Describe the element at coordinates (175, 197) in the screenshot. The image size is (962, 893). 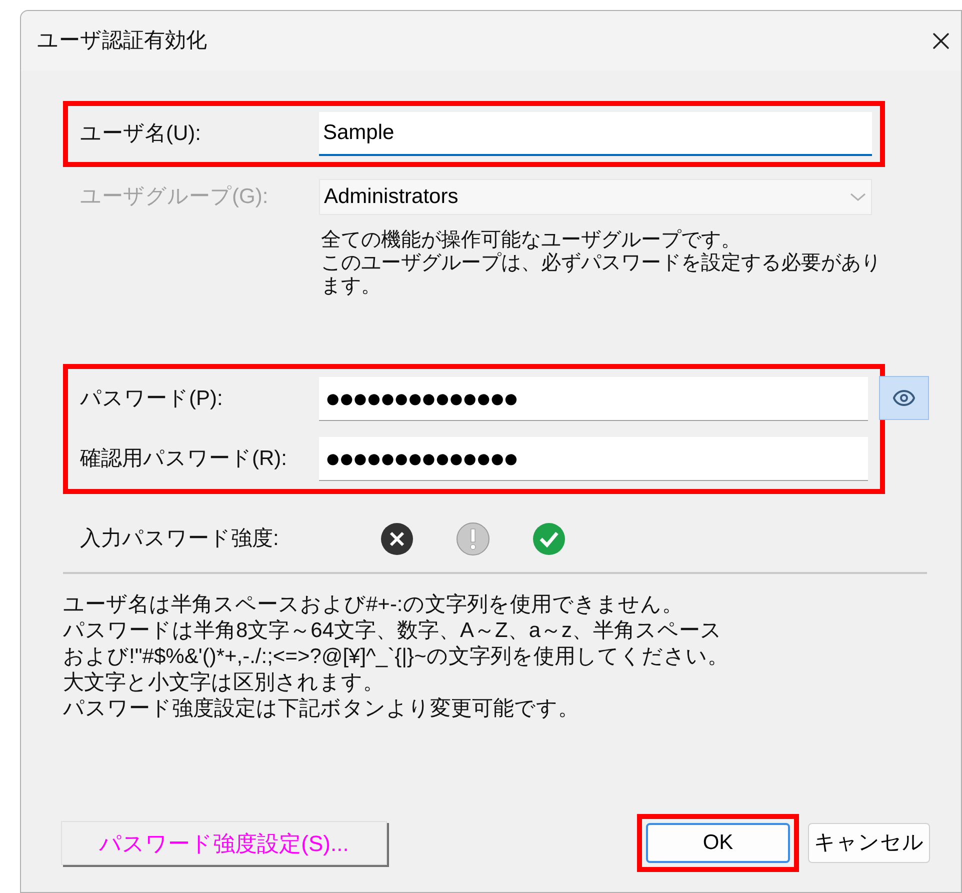
I see `field-label: ユーザグループ(G):` at that location.